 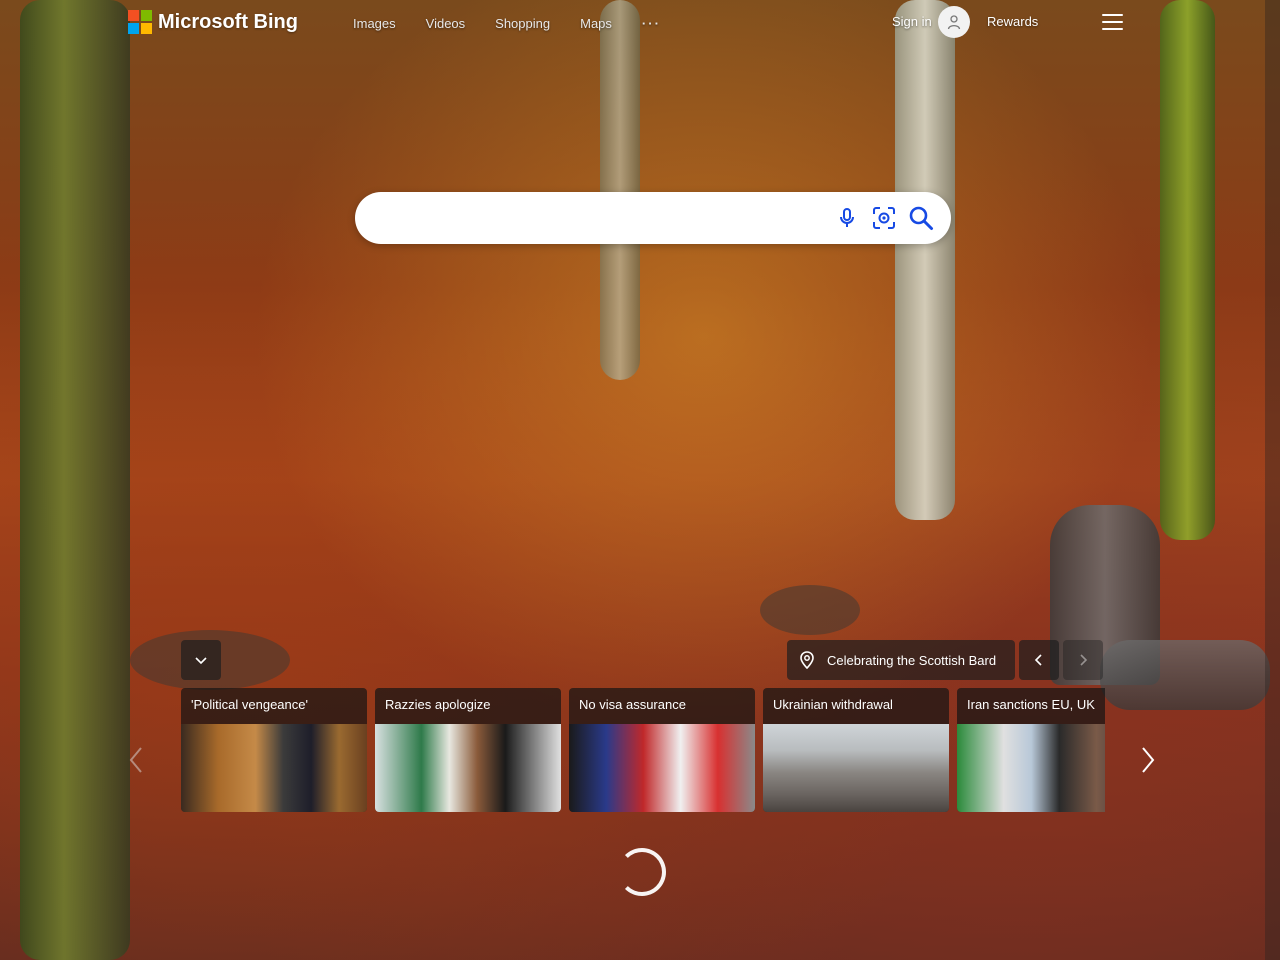 What do you see at coordinates (632, 704) in the screenshot?
I see `news-card-title: No visa assurance` at bounding box center [632, 704].